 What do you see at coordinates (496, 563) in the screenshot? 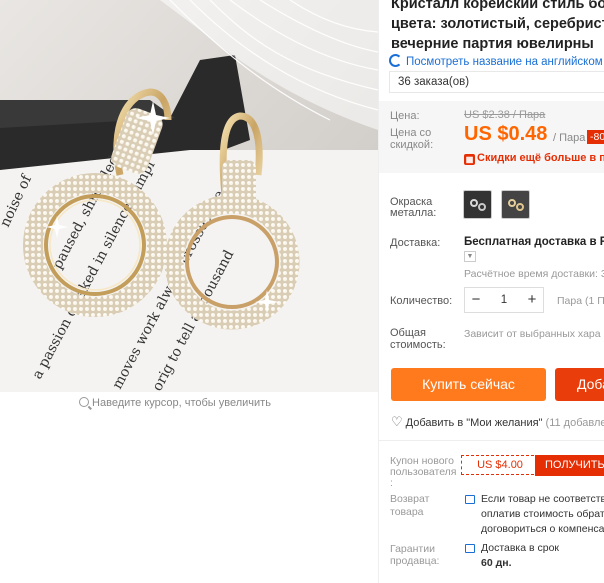
I see `guarantee-days: 60 дн.` at bounding box center [496, 563].